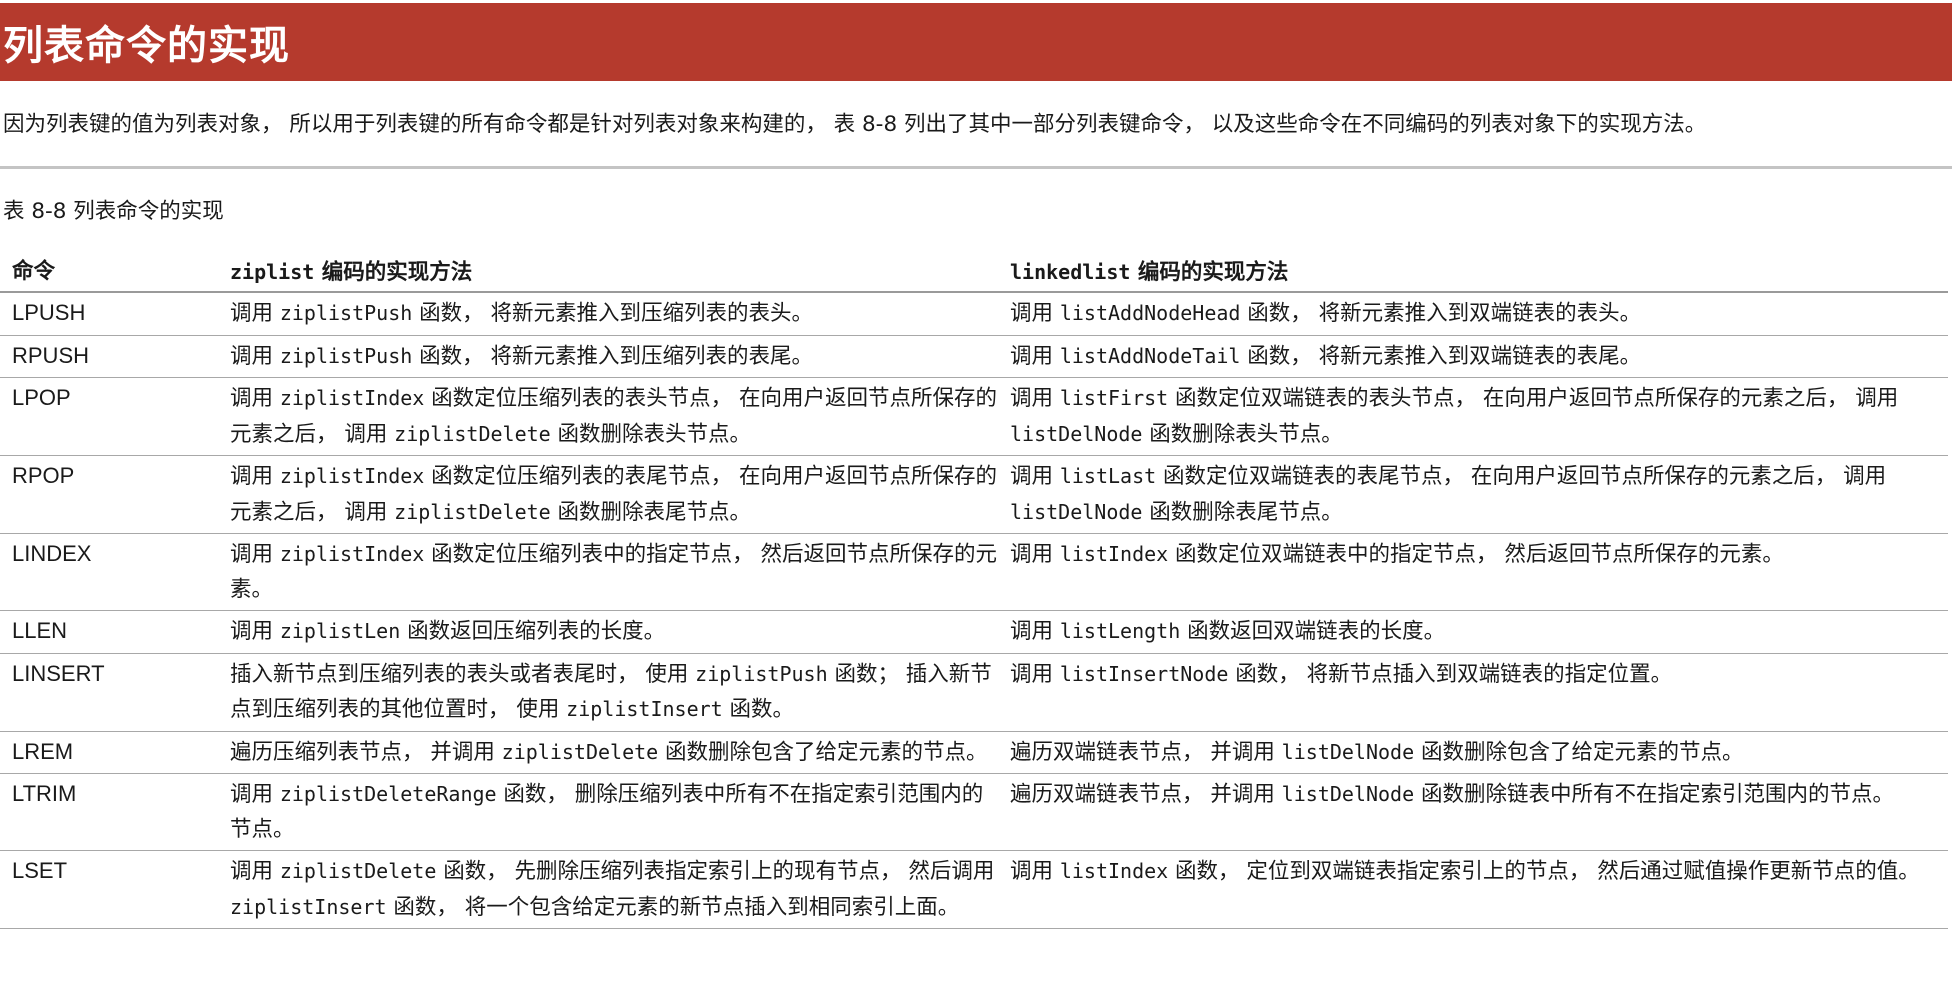  Describe the element at coordinates (1476, 554) in the screenshot. I see `description-text: 函数定位双端链表中的指定节点， 然后返回节点所保存的元素。` at that location.